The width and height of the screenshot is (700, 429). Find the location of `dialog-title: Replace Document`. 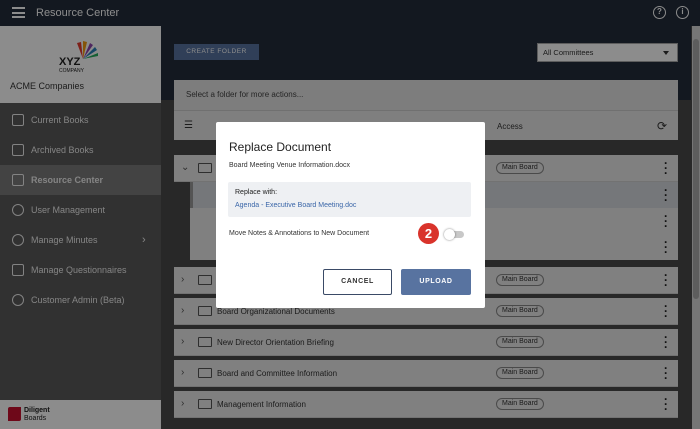

dialog-title: Replace Document is located at coordinates (280, 147).